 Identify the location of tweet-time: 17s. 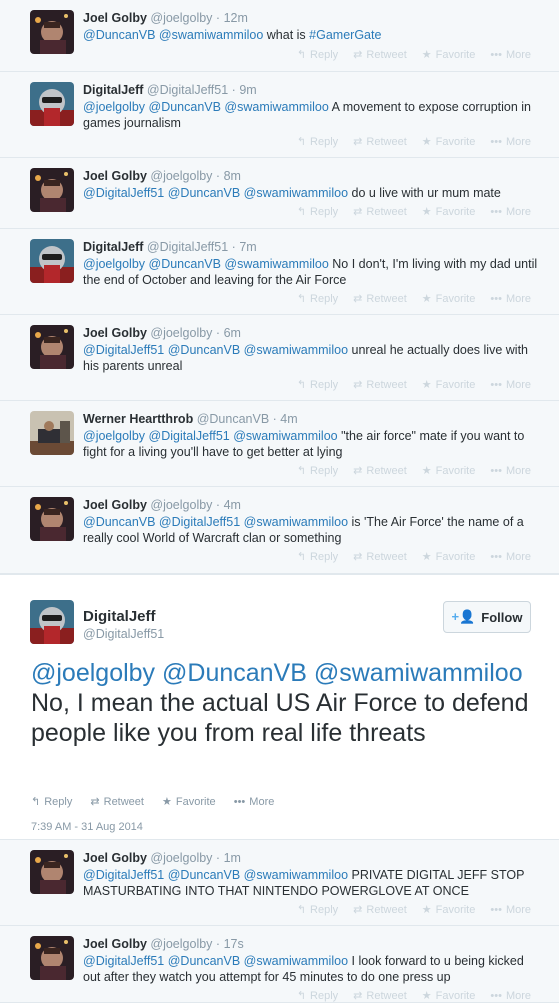
(234, 944).